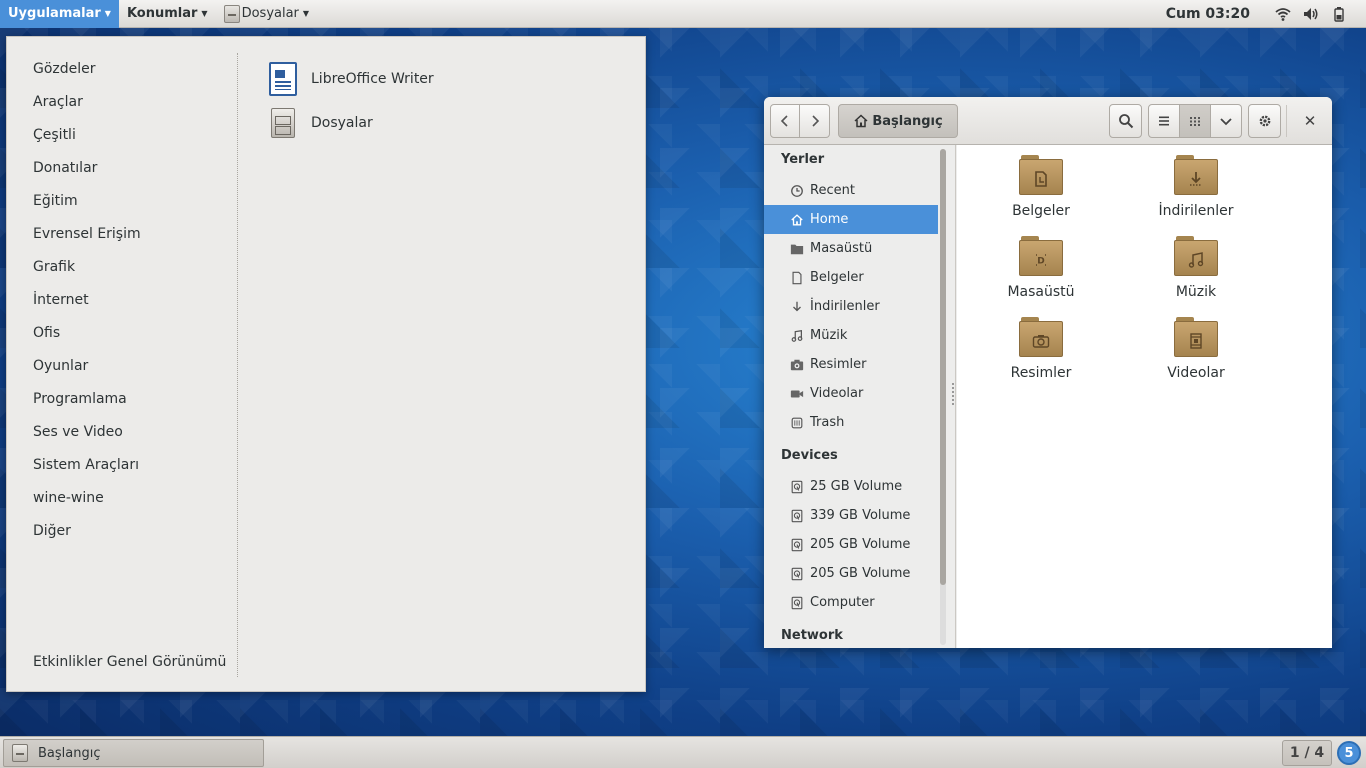 This screenshot has height=768, width=1366. What do you see at coordinates (1349, 753) in the screenshot?
I see `notification-badge: 5` at bounding box center [1349, 753].